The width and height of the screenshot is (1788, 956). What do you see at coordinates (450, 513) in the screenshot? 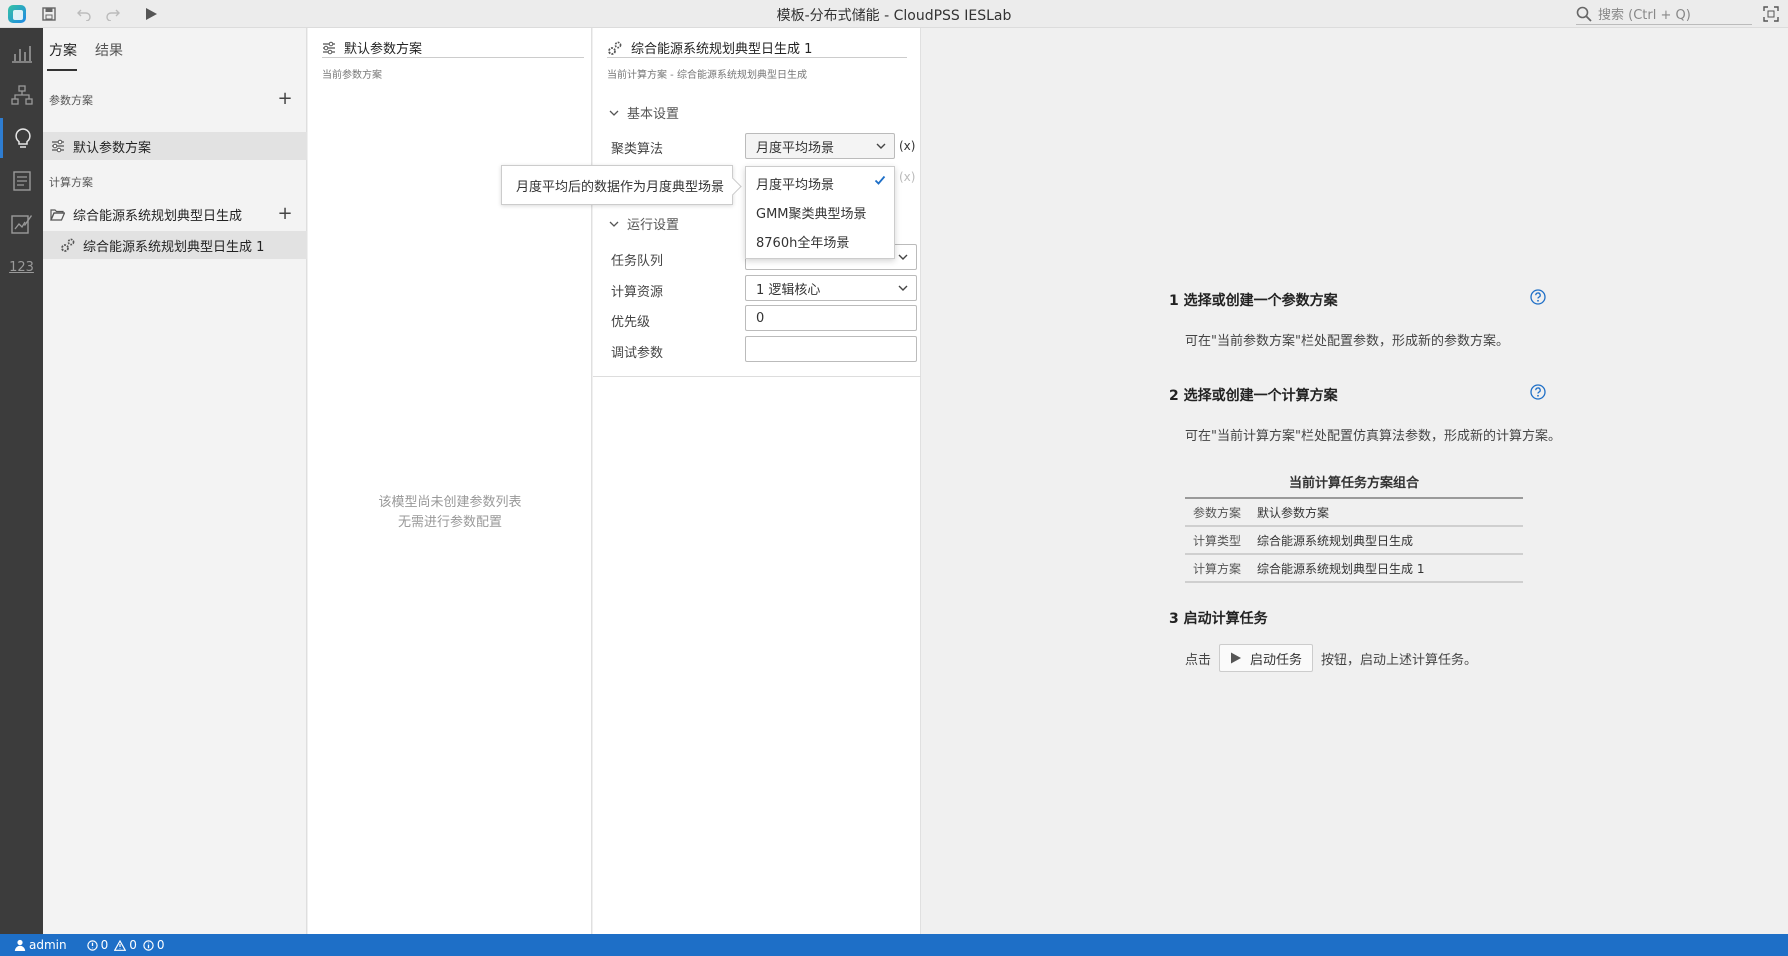
I see `param-empty-message: 该模型尚未创建参数列表 无需进行参数配置` at bounding box center [450, 513].